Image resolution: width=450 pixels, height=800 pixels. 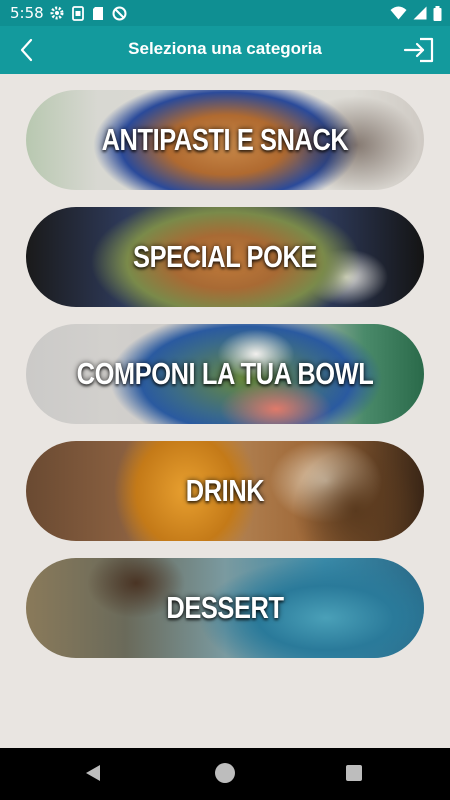 What do you see at coordinates (93, 773) in the screenshot?
I see `back-triangle-icon` at bounding box center [93, 773].